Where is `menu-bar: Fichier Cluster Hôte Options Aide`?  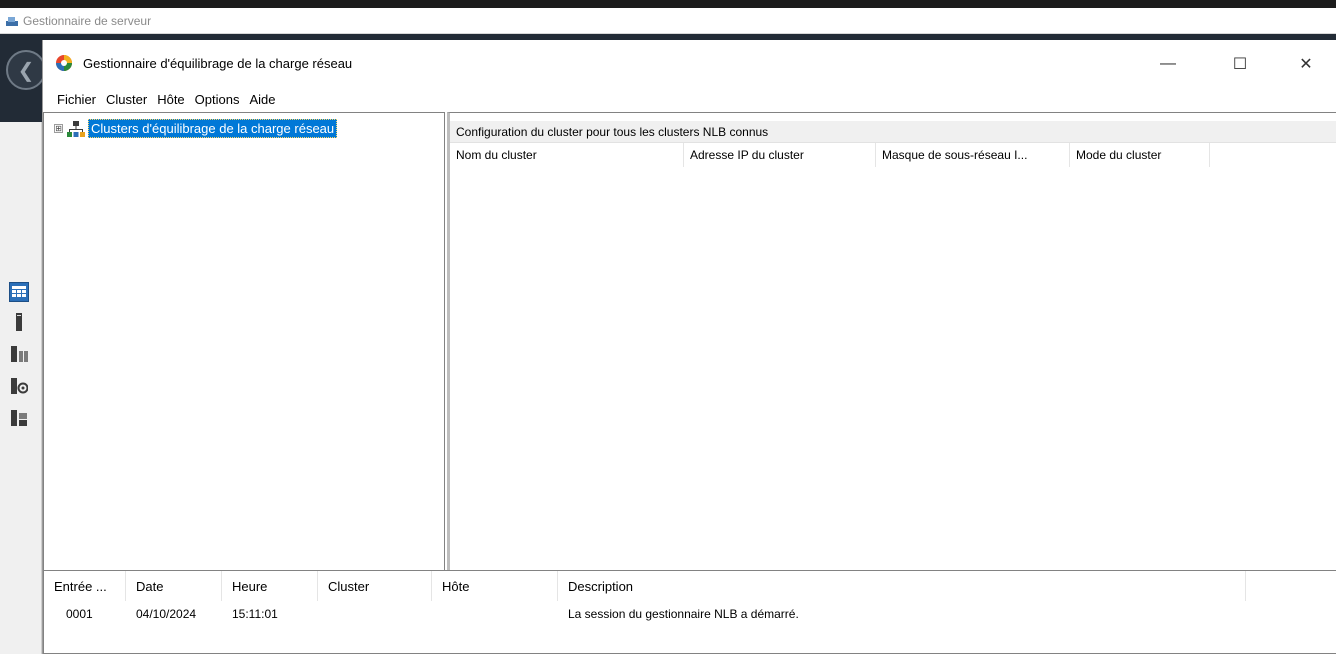
menu-bar: Fichier Cluster Hôte Options Aide is located at coordinates (689, 99).